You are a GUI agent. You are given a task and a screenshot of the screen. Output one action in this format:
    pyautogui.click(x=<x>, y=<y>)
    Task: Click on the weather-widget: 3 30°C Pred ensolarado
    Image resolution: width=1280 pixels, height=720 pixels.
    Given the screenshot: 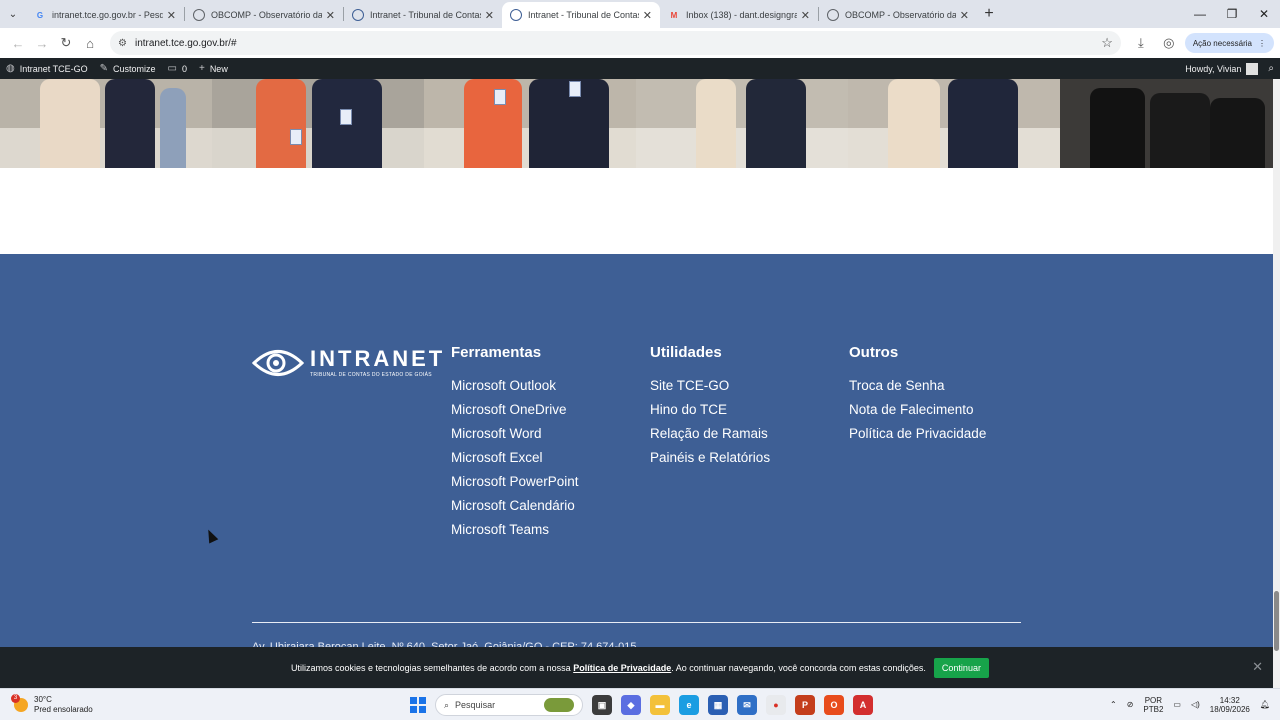 What is the action you would take?
    pyautogui.click(x=72, y=704)
    